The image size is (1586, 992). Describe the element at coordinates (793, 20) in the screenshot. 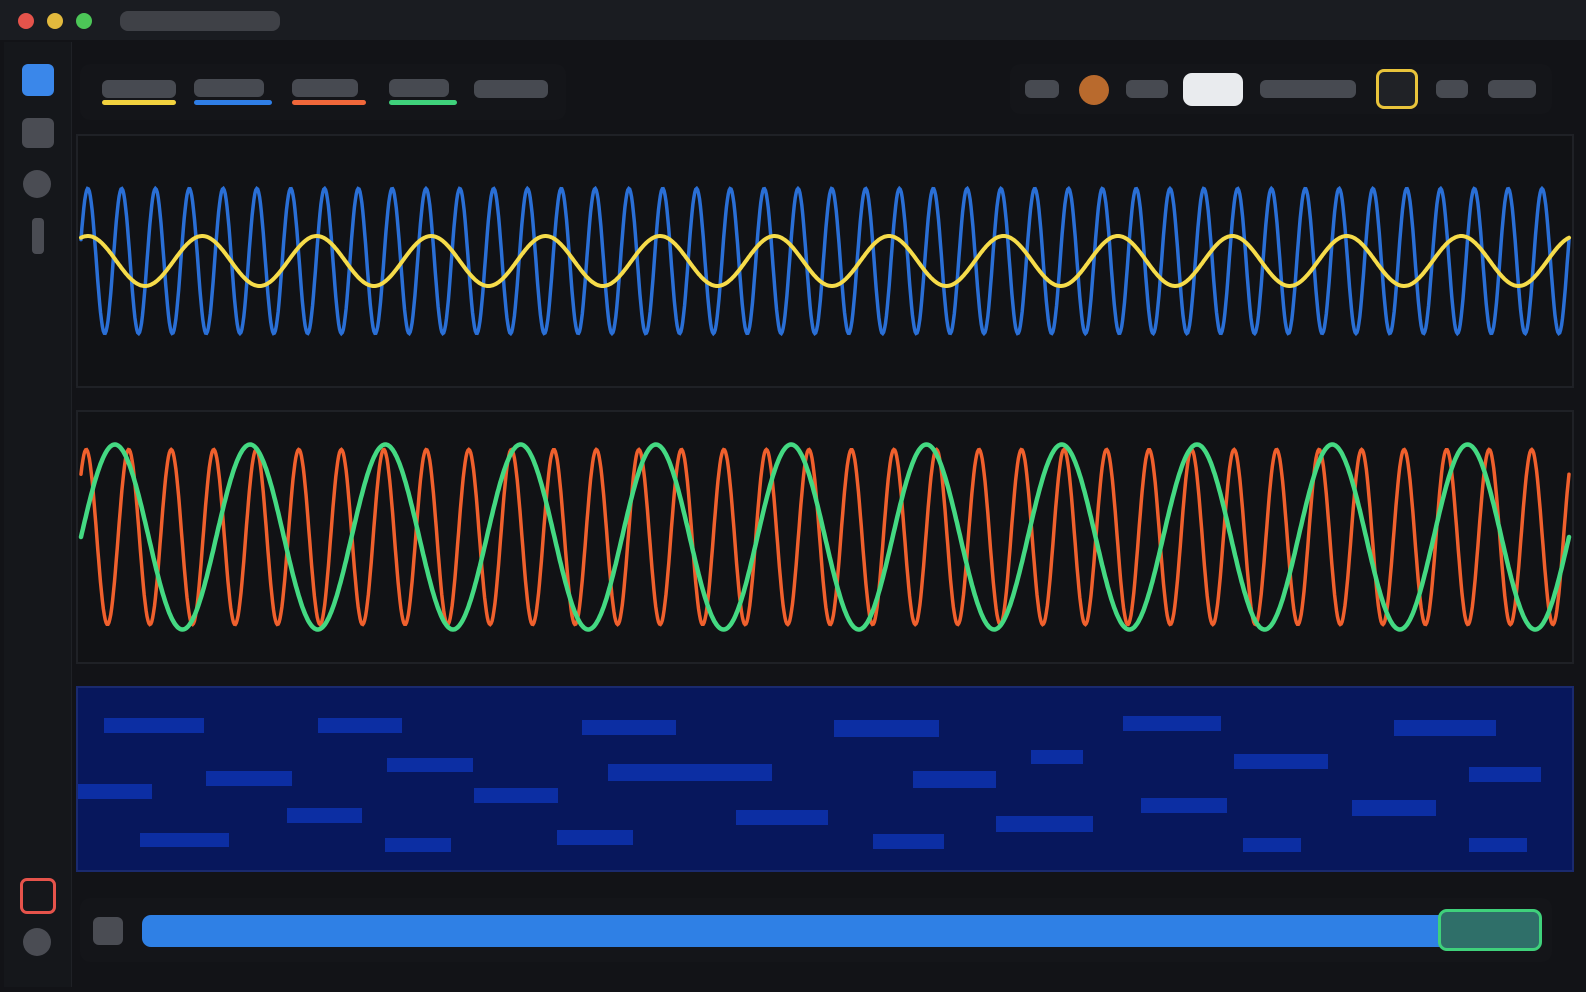

I see `title-bar` at that location.